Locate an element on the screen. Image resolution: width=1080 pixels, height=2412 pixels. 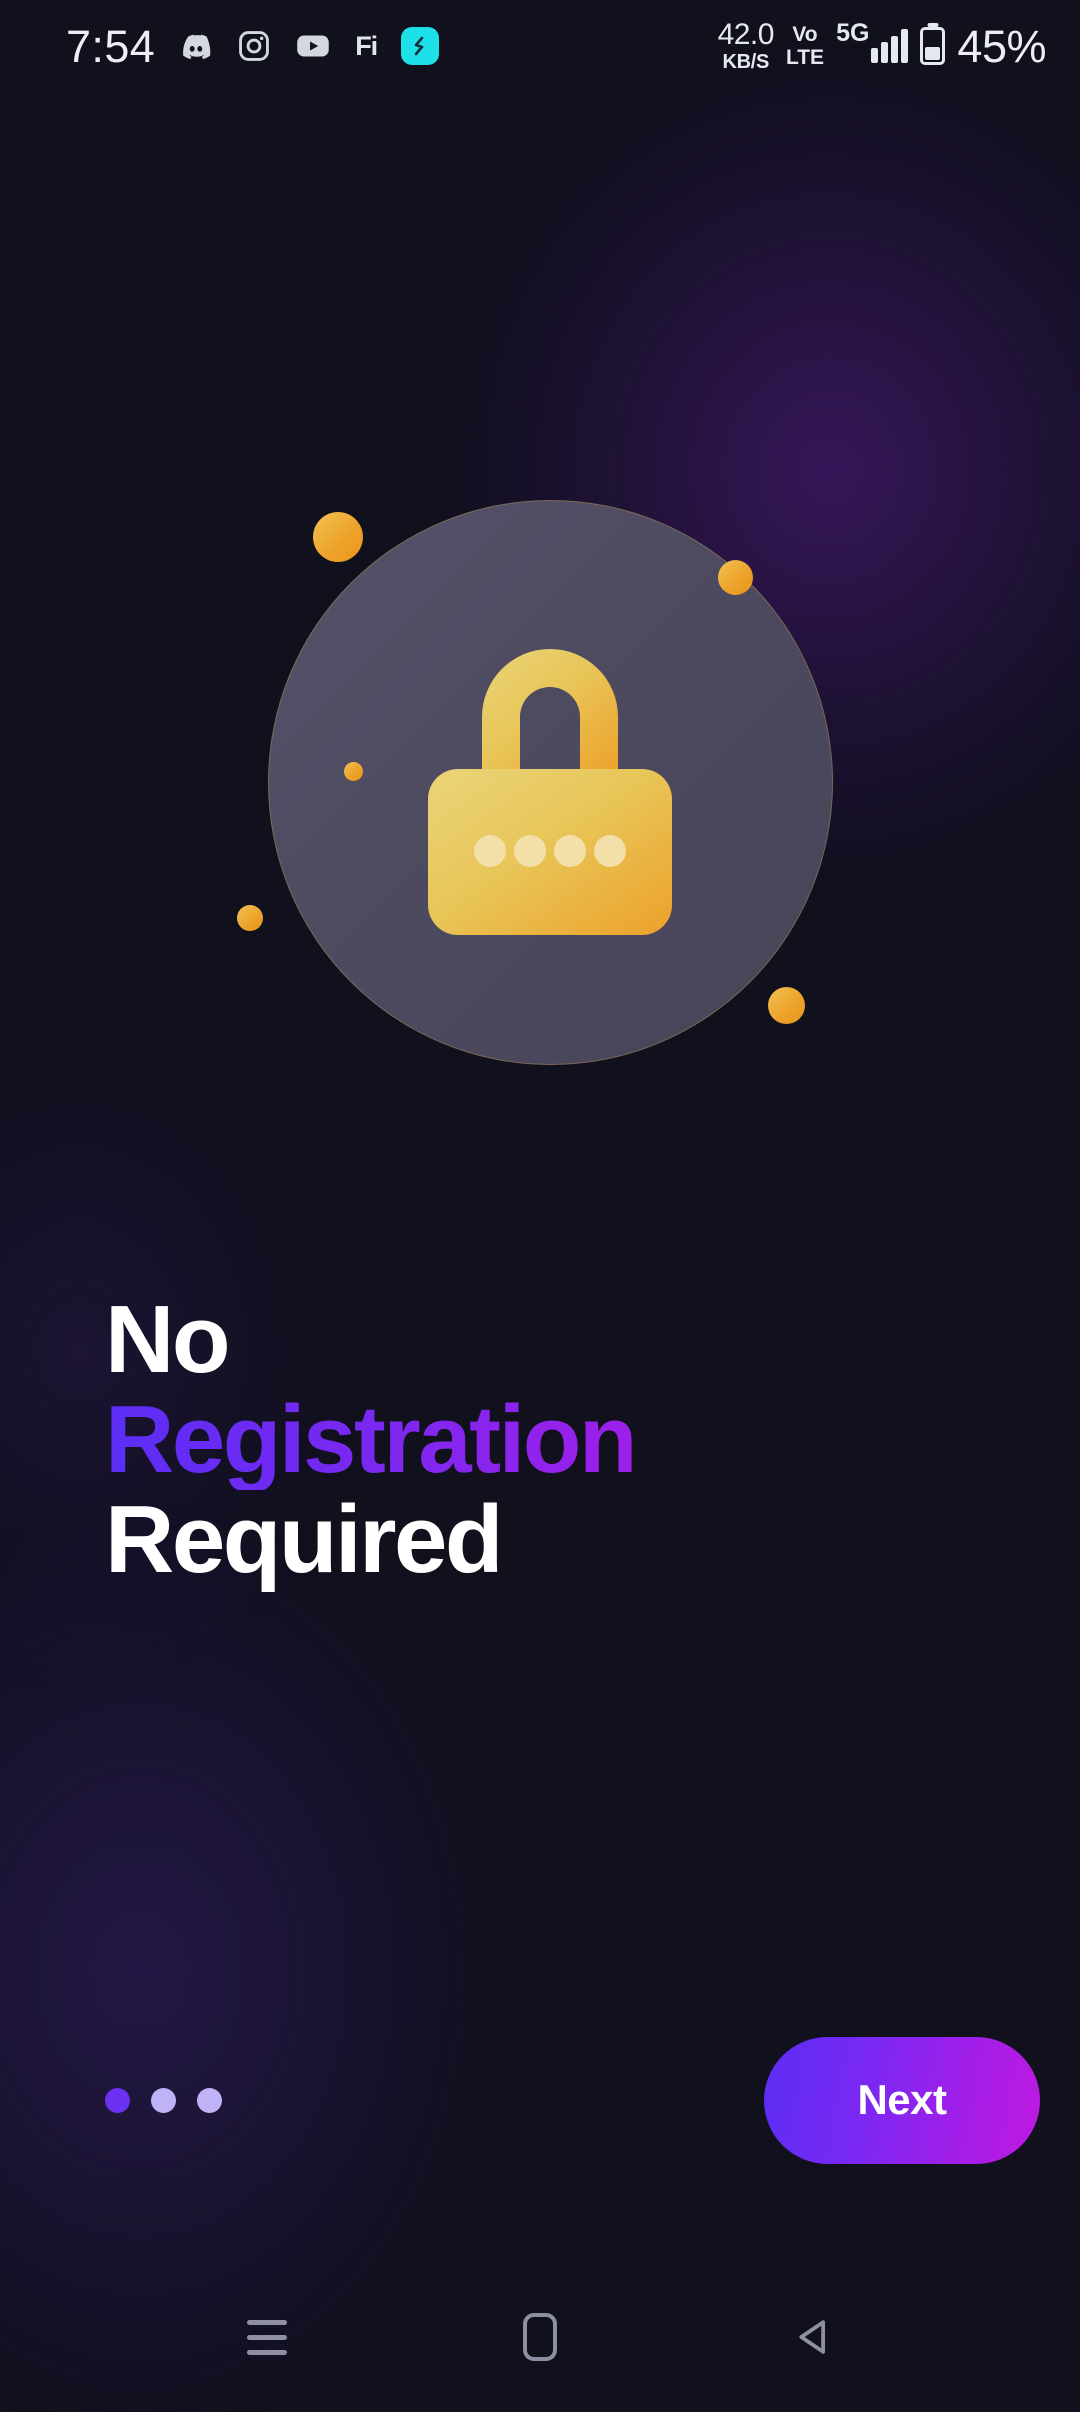
onboarding-footer: Next is located at coordinates (540, 2100).